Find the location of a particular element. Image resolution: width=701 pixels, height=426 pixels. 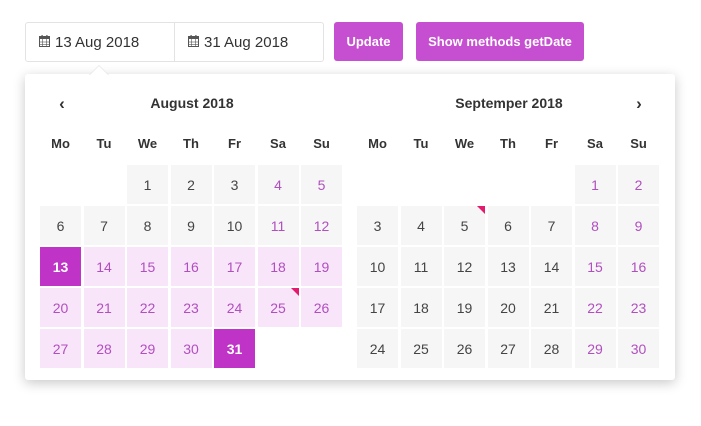

day-number: 15 is located at coordinates (595, 266).